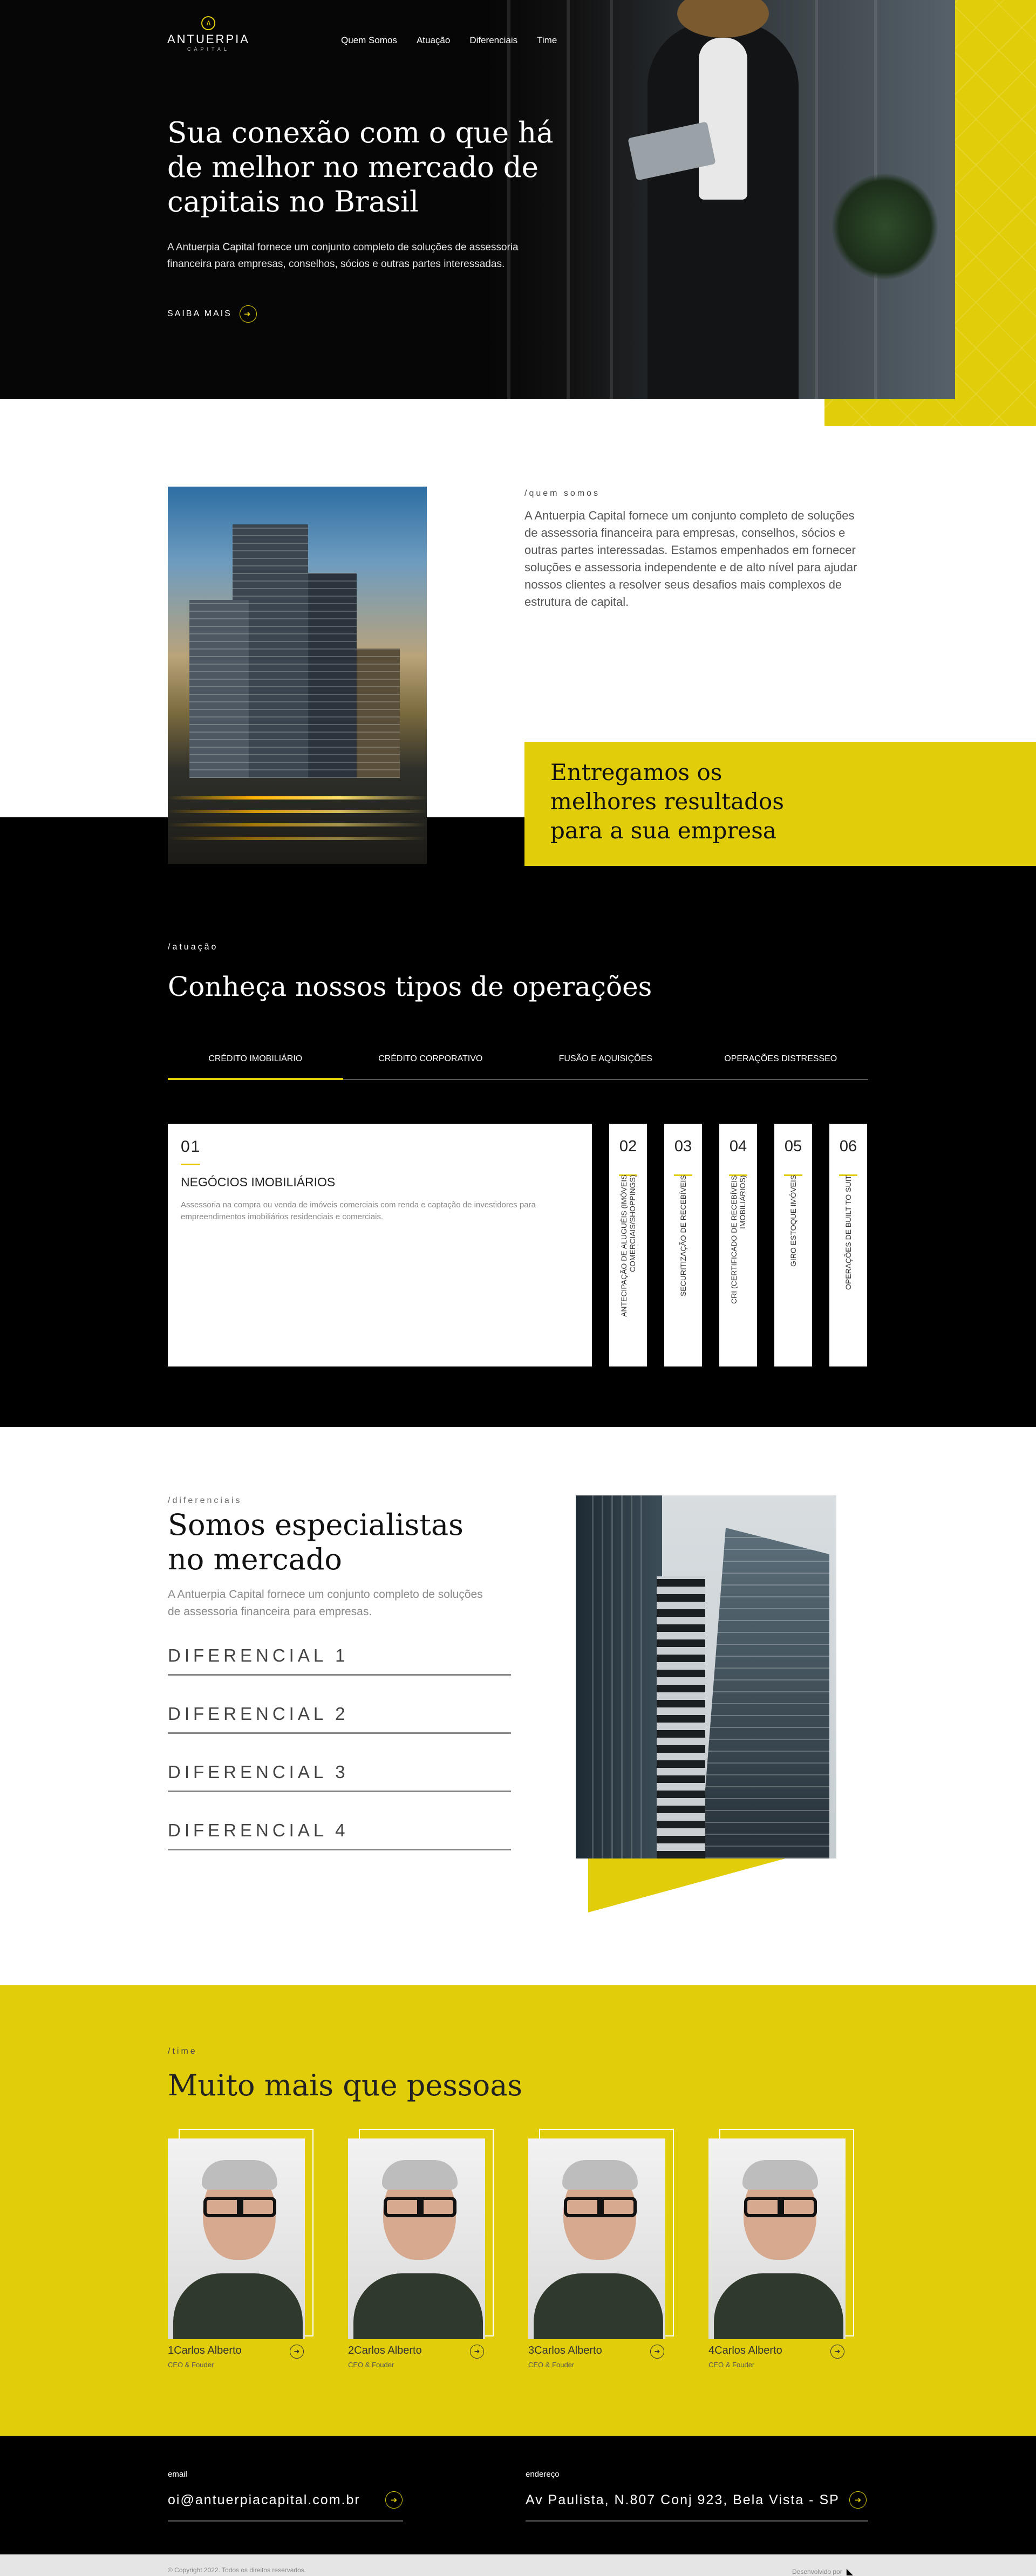  Describe the element at coordinates (848, 1146) in the screenshot. I see `operation-number: 06` at that location.